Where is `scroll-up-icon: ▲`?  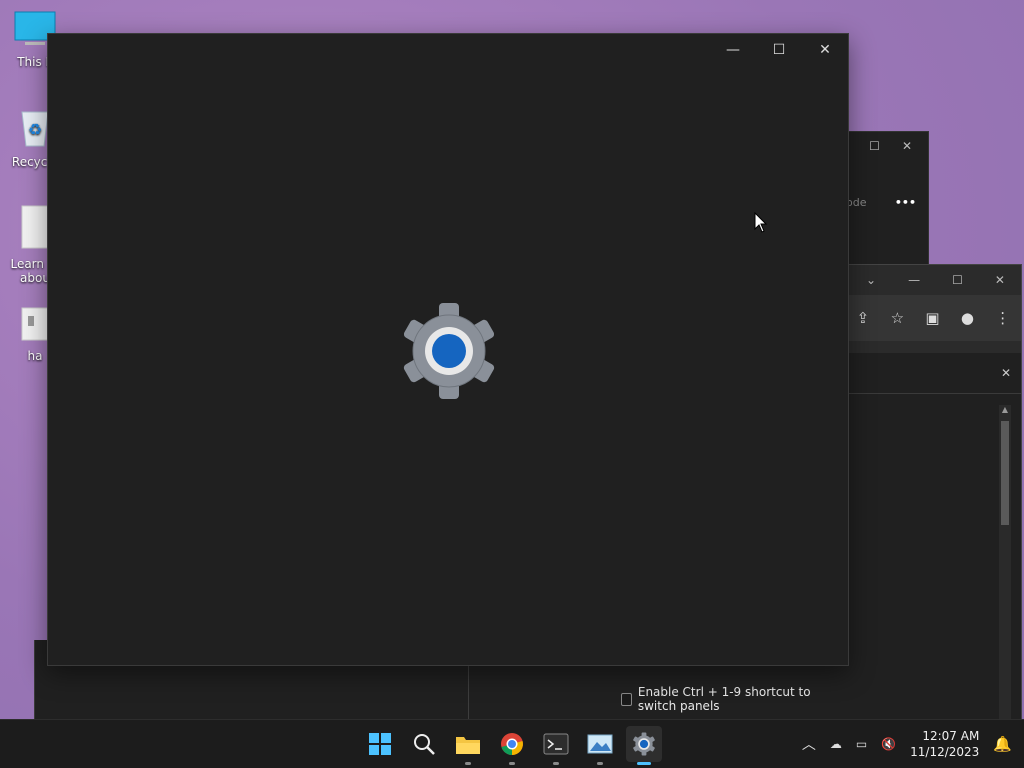
scroll-up-icon: ▲ is located at coordinates (1005, 411).